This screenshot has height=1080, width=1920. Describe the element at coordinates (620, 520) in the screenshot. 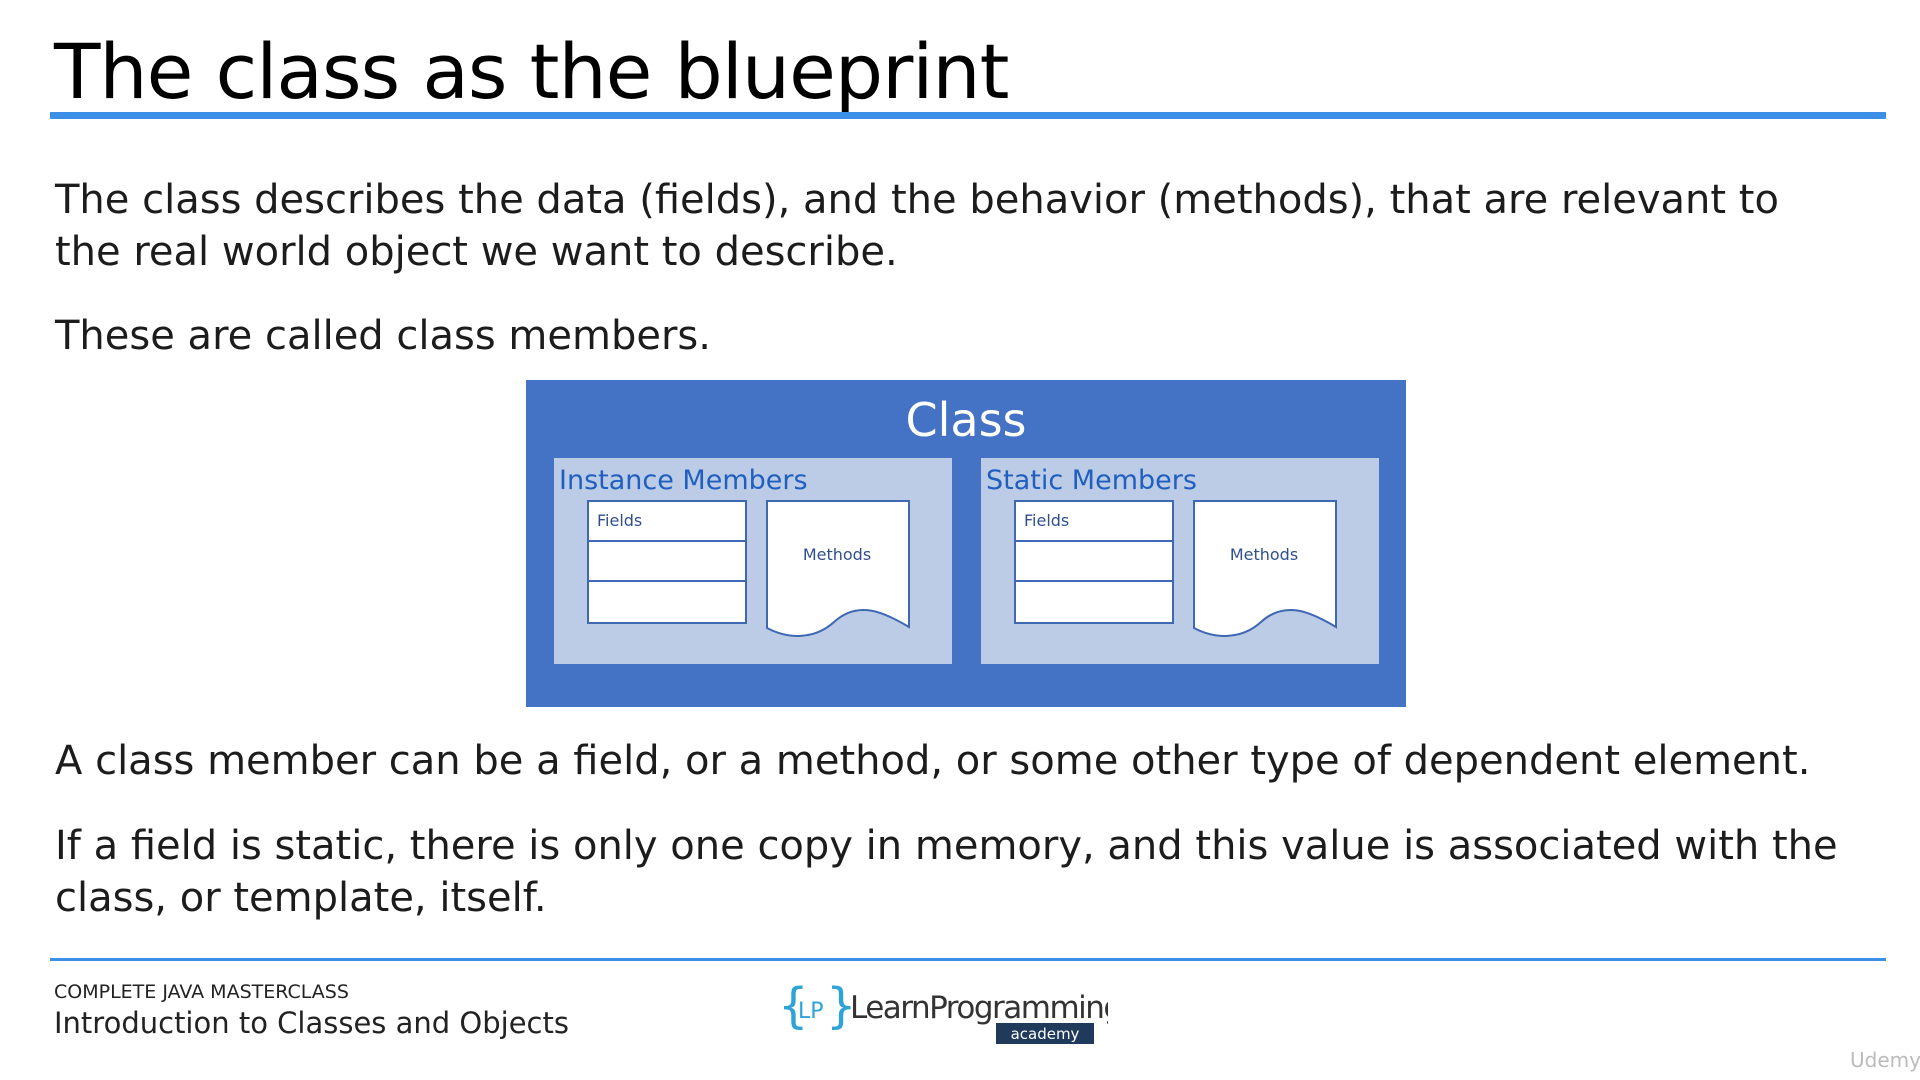

I see `instance-fields-label: Fields` at that location.